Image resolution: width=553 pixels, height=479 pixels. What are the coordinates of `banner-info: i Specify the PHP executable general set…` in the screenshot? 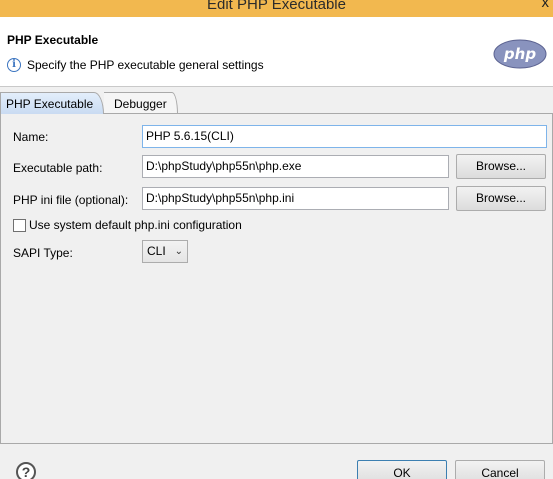 It's located at (135, 65).